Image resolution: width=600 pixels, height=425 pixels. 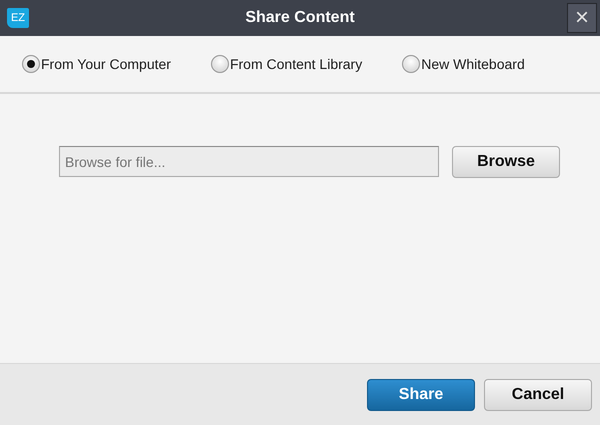 I want to click on browse-button: Browse, so click(x=506, y=162).